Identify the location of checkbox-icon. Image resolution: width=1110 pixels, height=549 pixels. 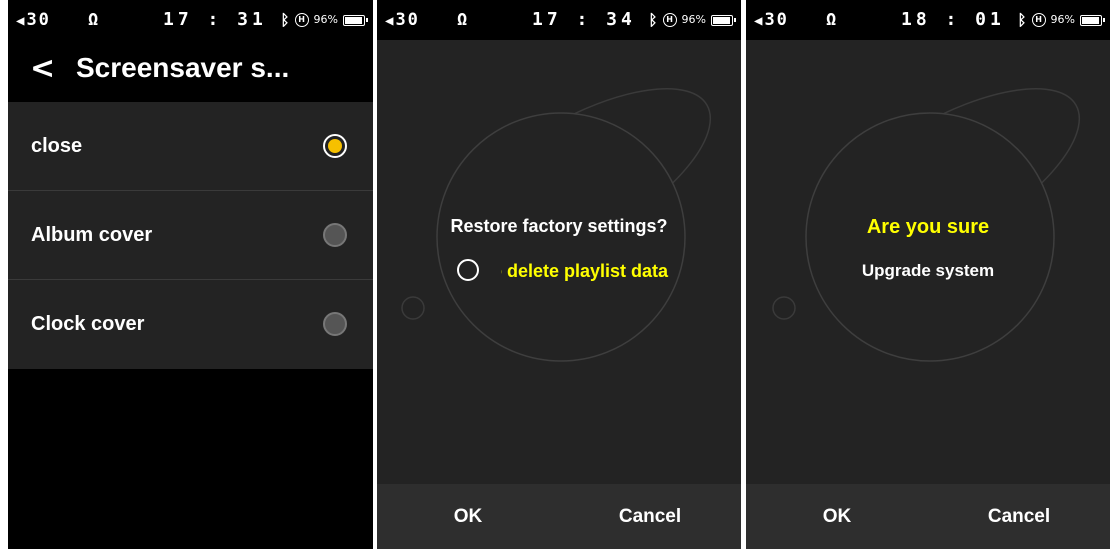
(468, 270).